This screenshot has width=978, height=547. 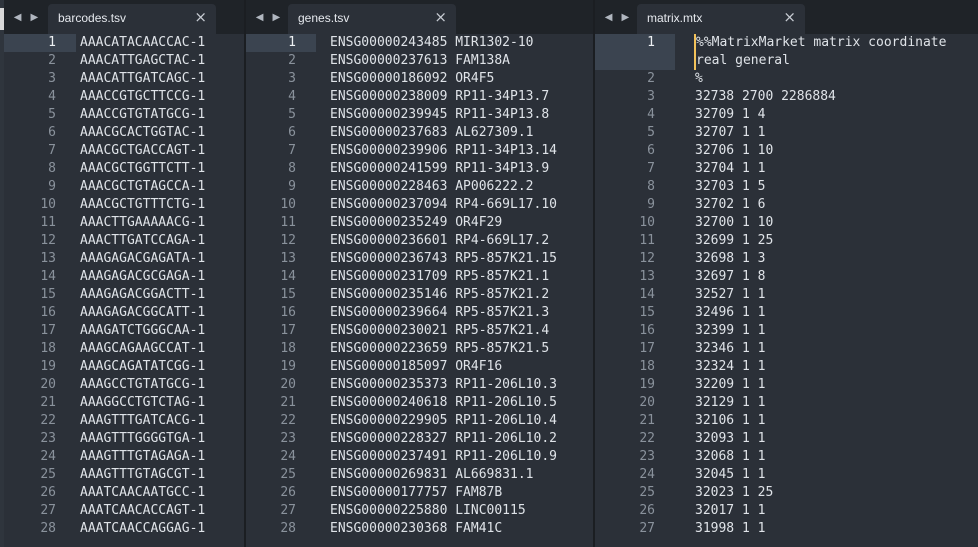 What do you see at coordinates (419, 97) in the screenshot?
I see `code-line: 4 ENSG00000238009 RP11-34P13.7` at bounding box center [419, 97].